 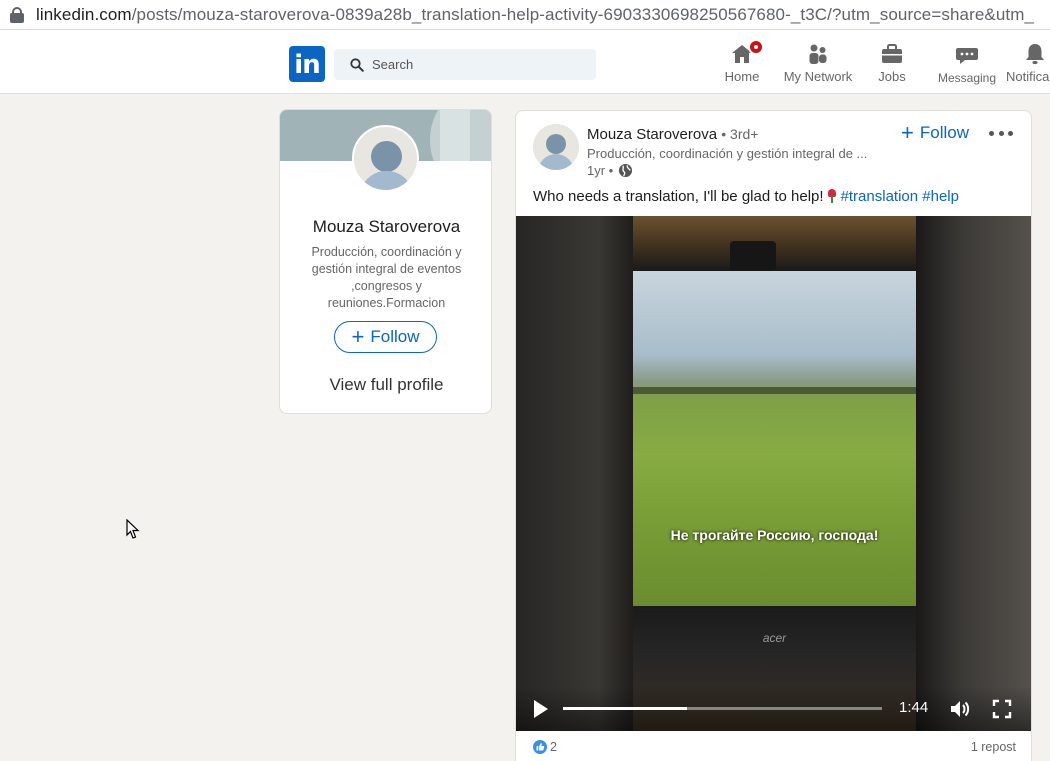 I want to click on linkedin-logo: in, so click(x=307, y=64).